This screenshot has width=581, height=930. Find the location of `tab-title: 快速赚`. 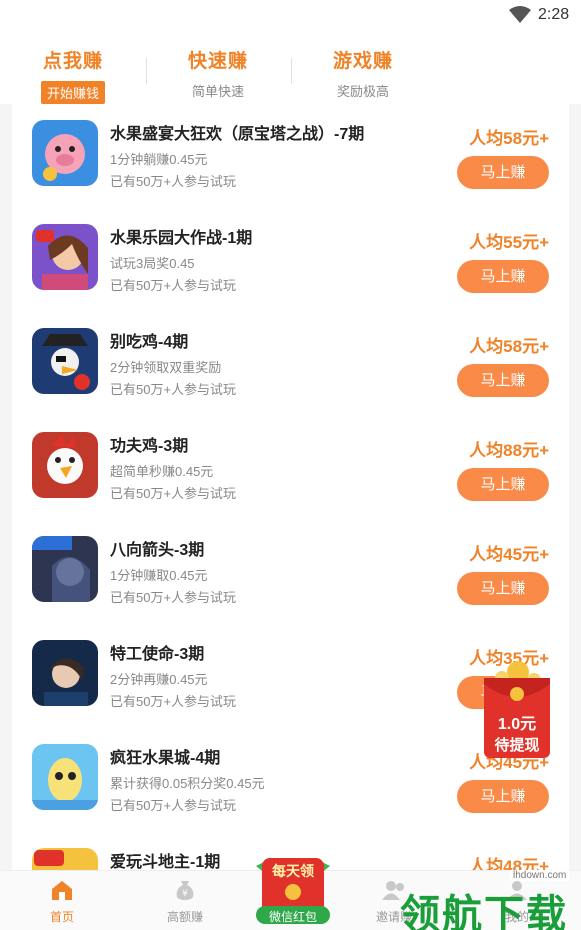

tab-title: 快速赚 is located at coordinates (217, 61).